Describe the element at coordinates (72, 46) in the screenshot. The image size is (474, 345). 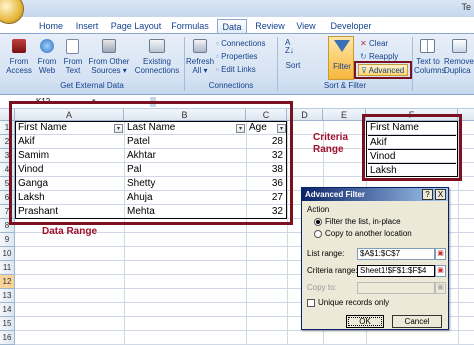
I see `text-file-icon` at that location.